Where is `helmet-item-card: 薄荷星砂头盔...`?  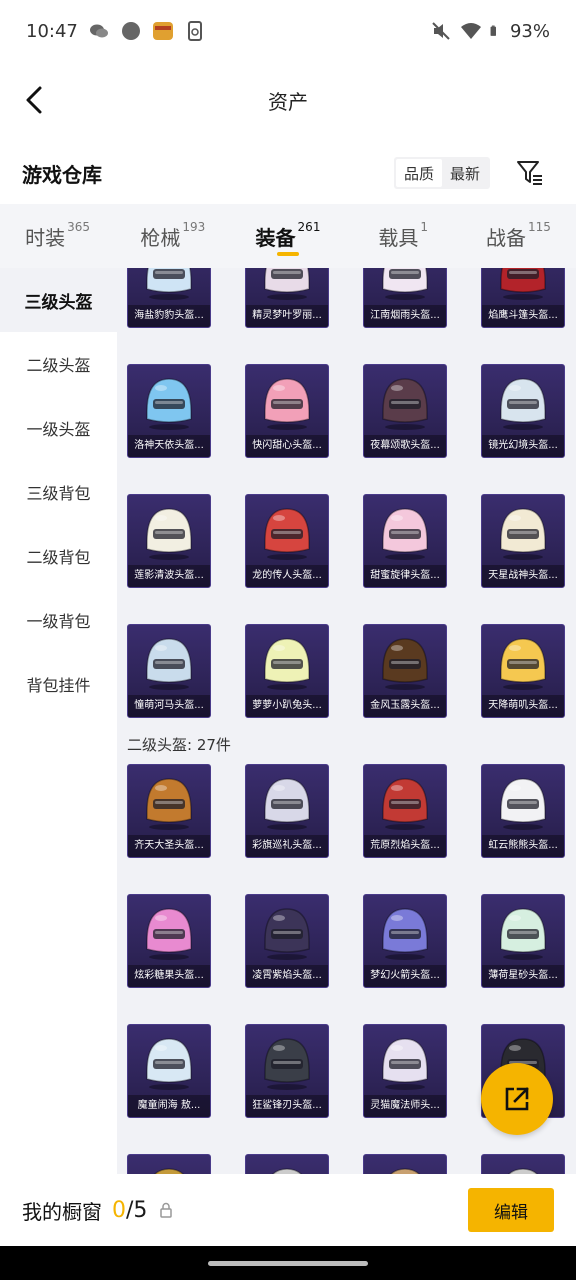 helmet-item-card: 薄荷星砂头盔... is located at coordinates (523, 941).